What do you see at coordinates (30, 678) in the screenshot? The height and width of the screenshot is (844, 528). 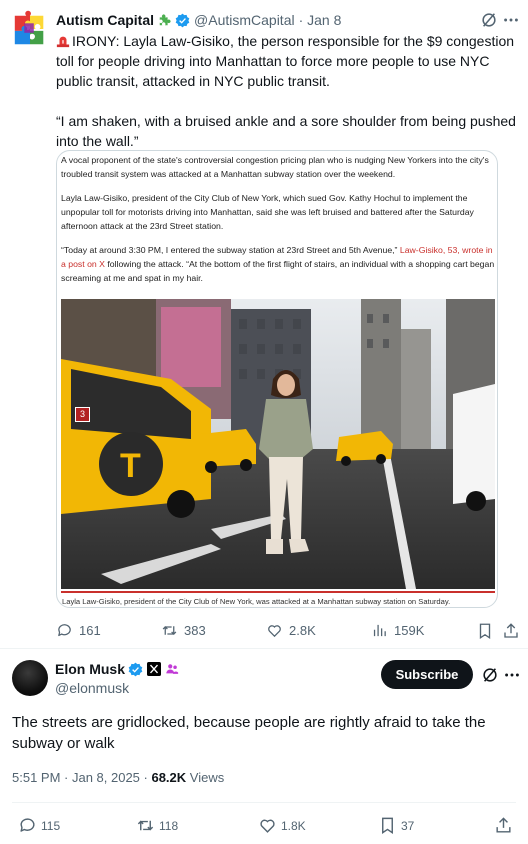 I see `avatar-elon-musk` at bounding box center [30, 678].